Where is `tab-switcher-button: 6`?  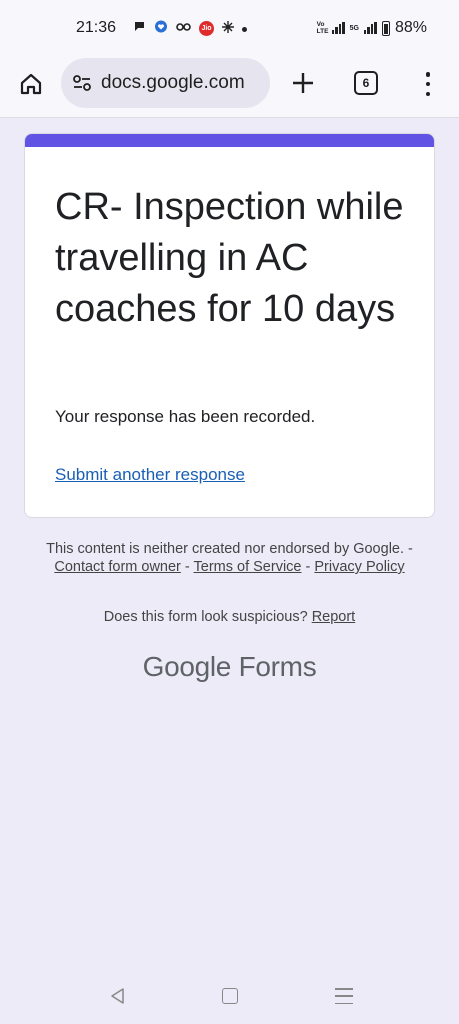
tab-switcher-button: 6 is located at coordinates (366, 83).